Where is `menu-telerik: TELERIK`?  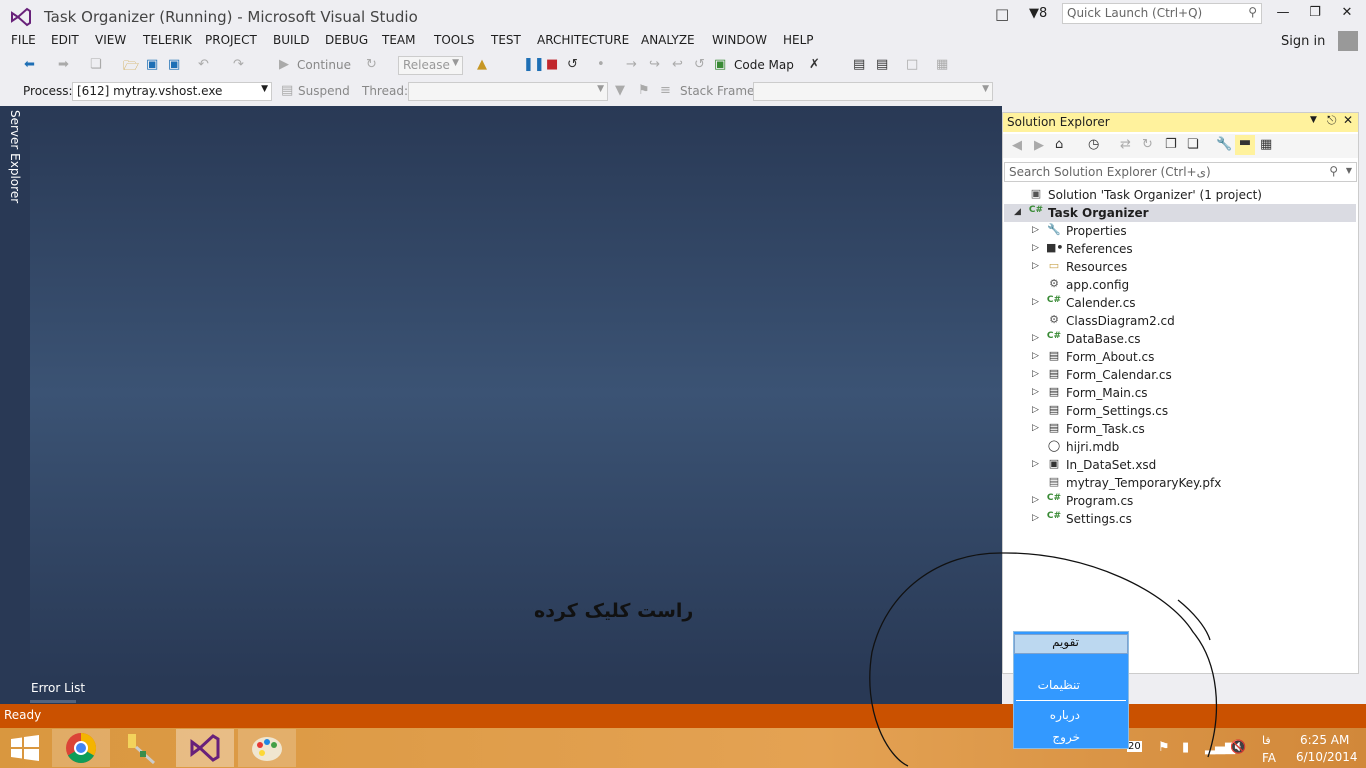 menu-telerik: TELERIK is located at coordinates (167, 40).